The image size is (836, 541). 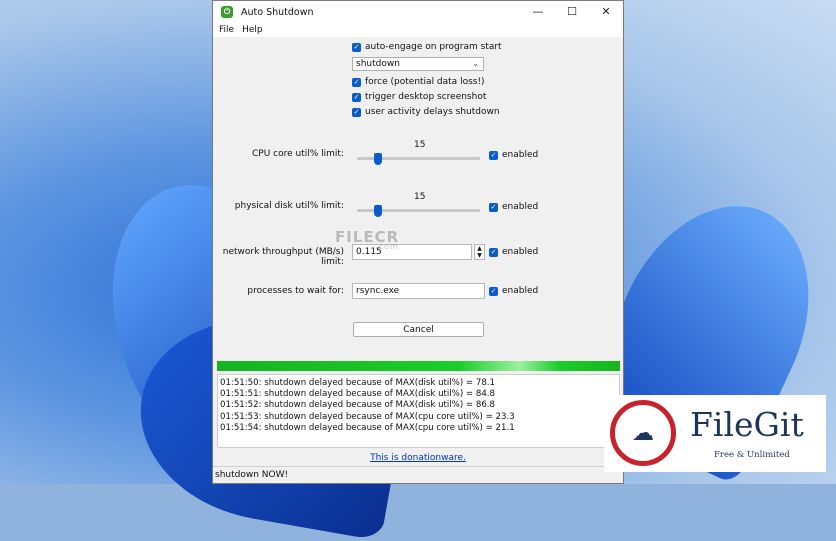 I want to click on donationware-link: This is donationware., so click(x=418, y=458).